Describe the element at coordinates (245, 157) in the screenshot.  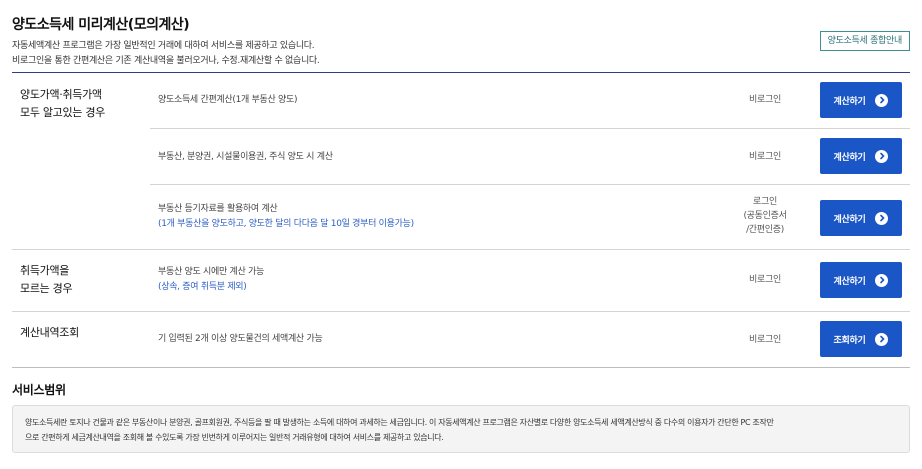
I see `item-text: 부동산, 분양권, 시설물이용권, 주식 양도 시 계산` at that location.